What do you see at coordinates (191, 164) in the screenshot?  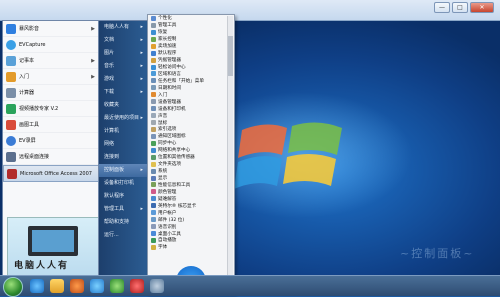 I see `control-panel-item: 文件夹选项` at bounding box center [191, 164].